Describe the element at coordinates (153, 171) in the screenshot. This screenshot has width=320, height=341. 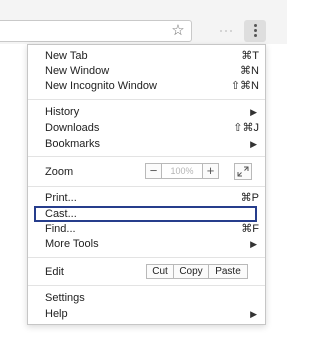
I see `zoom-out-button: −` at that location.